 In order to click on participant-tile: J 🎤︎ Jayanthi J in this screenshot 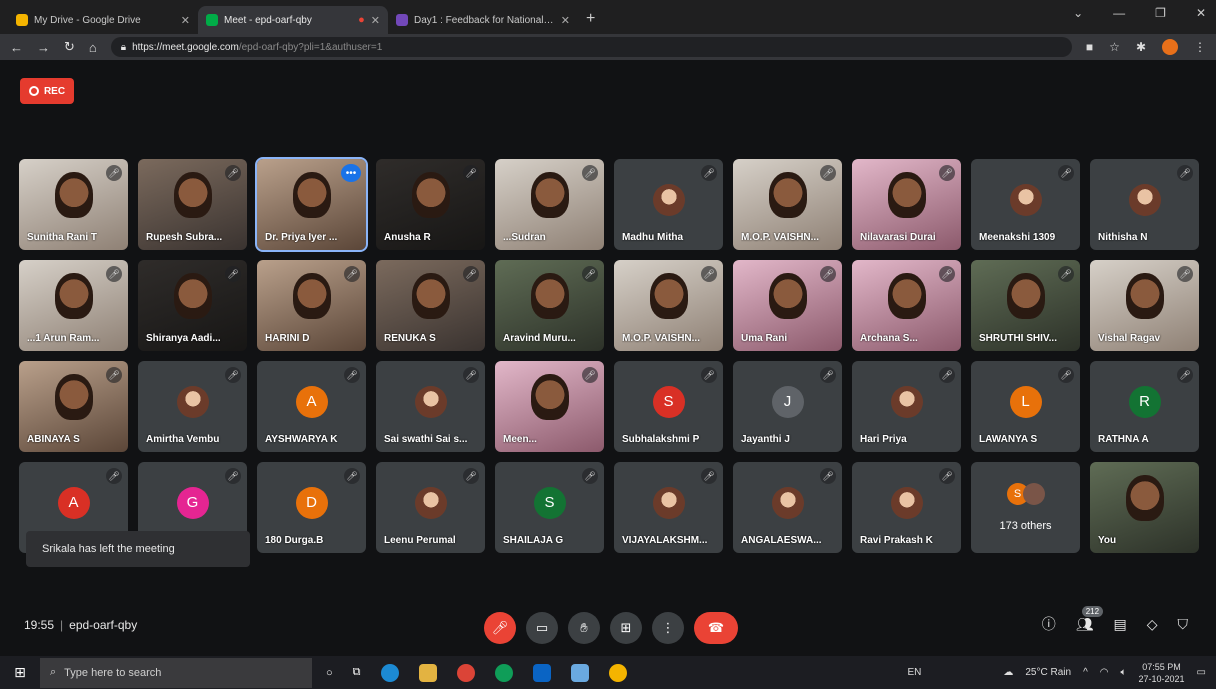, I will do `click(787, 406)`.